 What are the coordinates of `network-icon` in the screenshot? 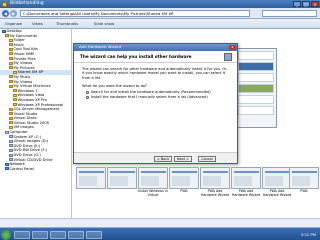 It's located at (7, 164).